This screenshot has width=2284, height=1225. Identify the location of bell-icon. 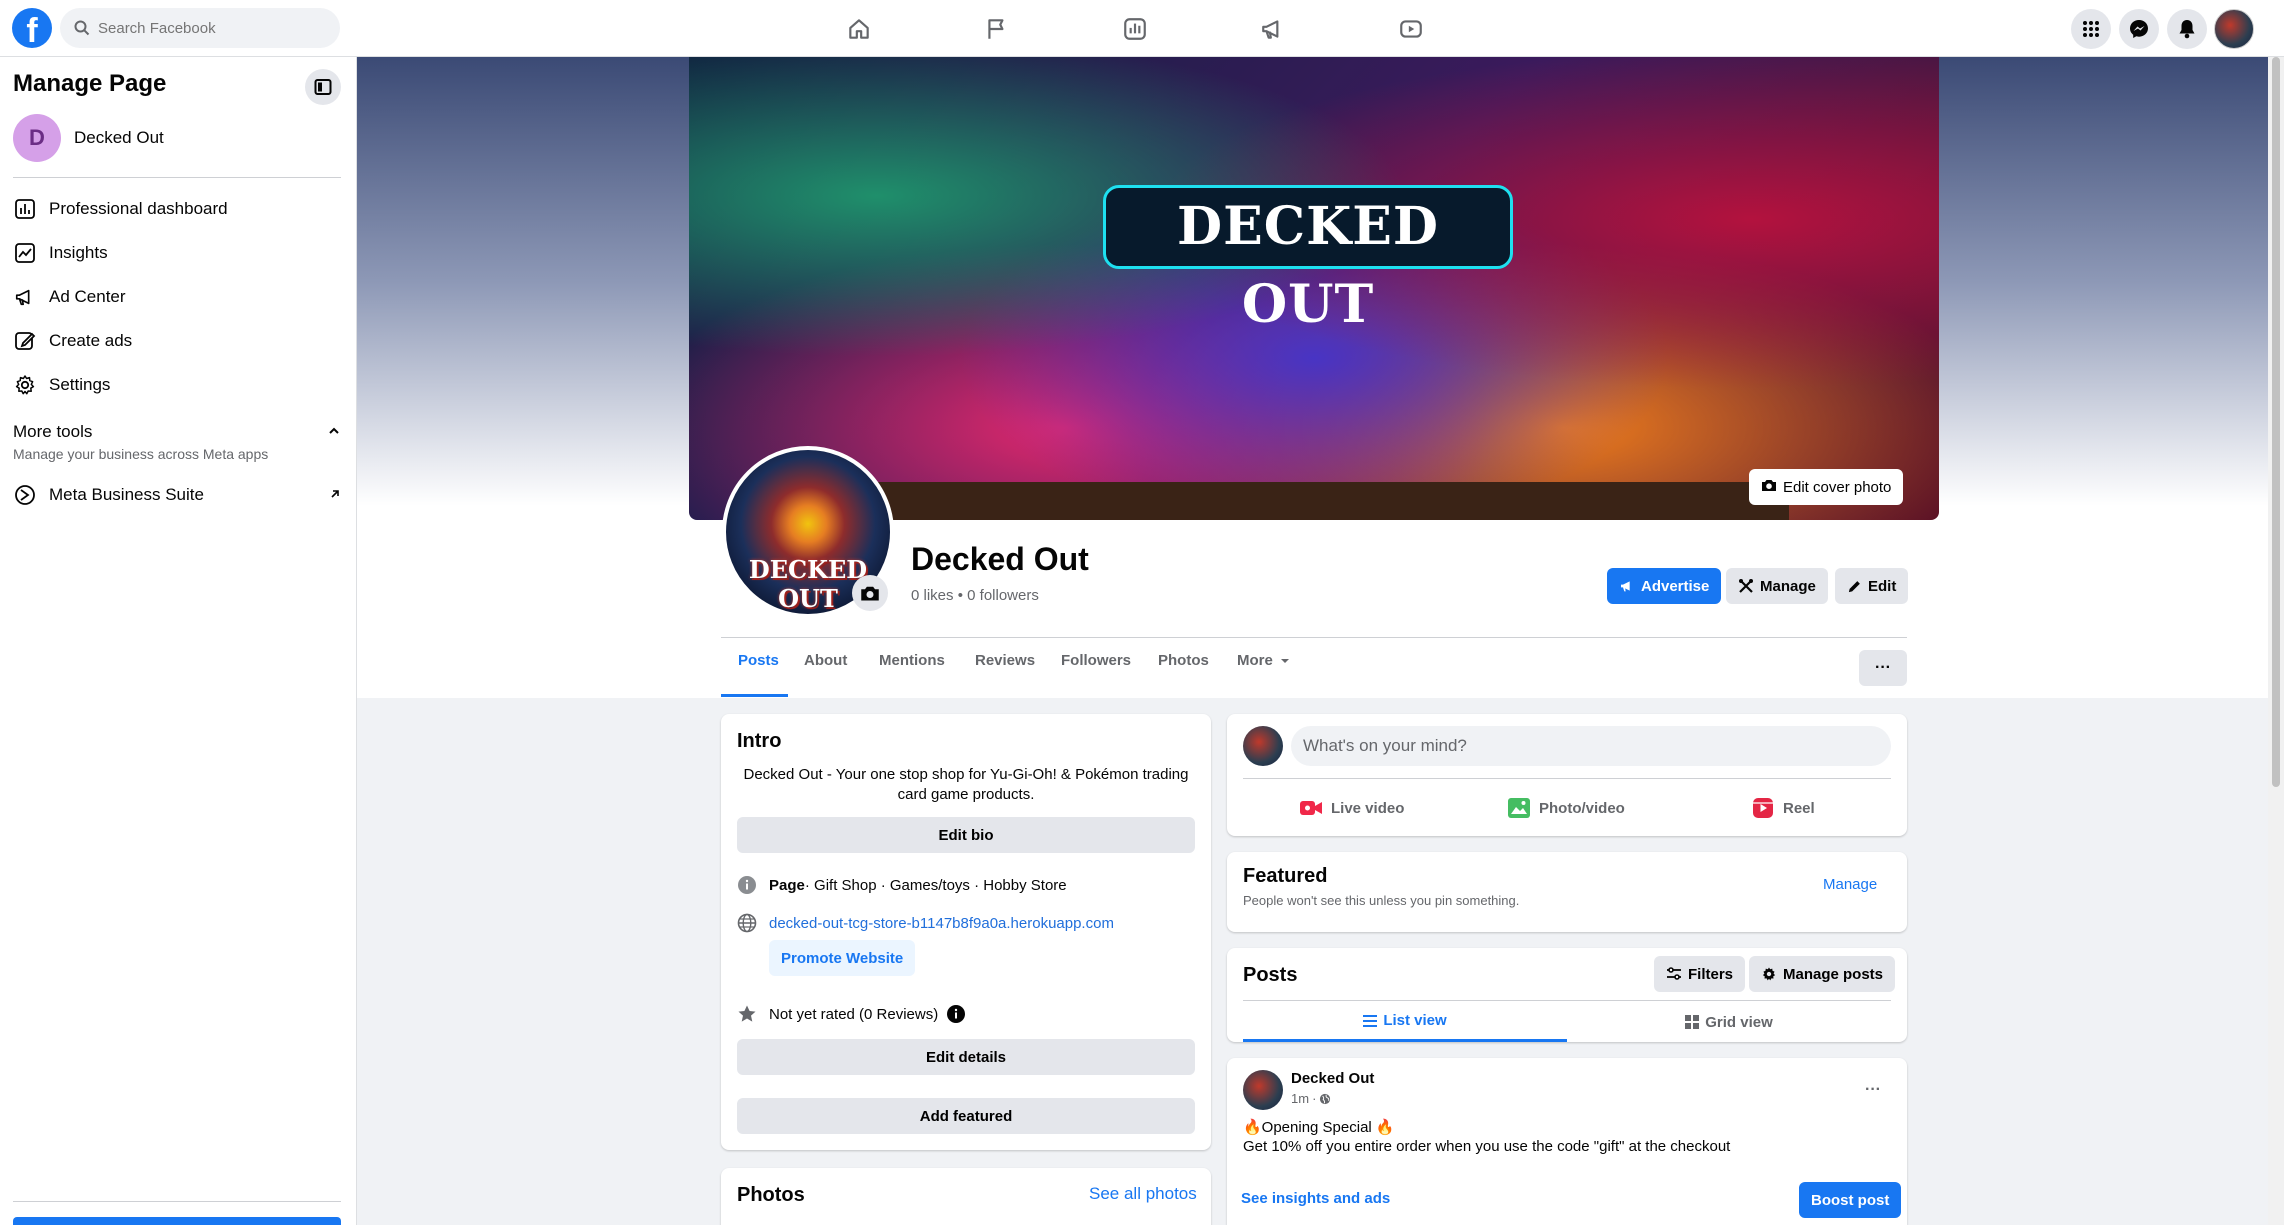
(2187, 29).